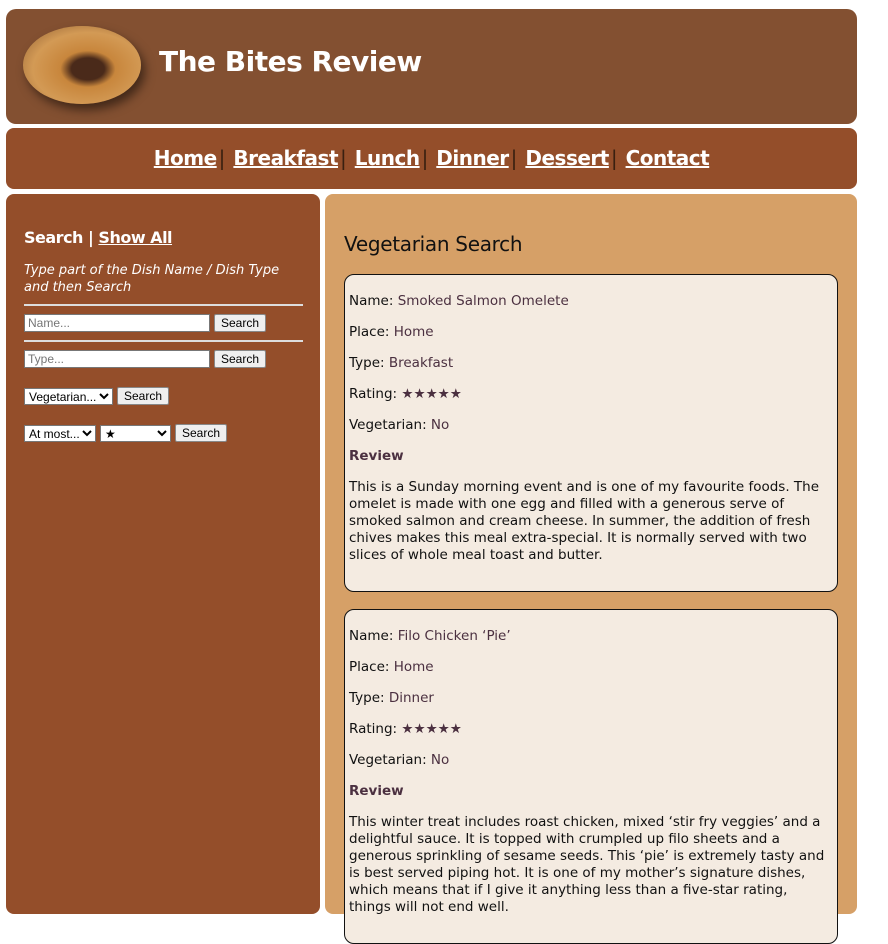 Image resolution: width=888 pixels, height=944 pixels. What do you see at coordinates (117, 323) in the screenshot?
I see `name-search-input` at bounding box center [117, 323].